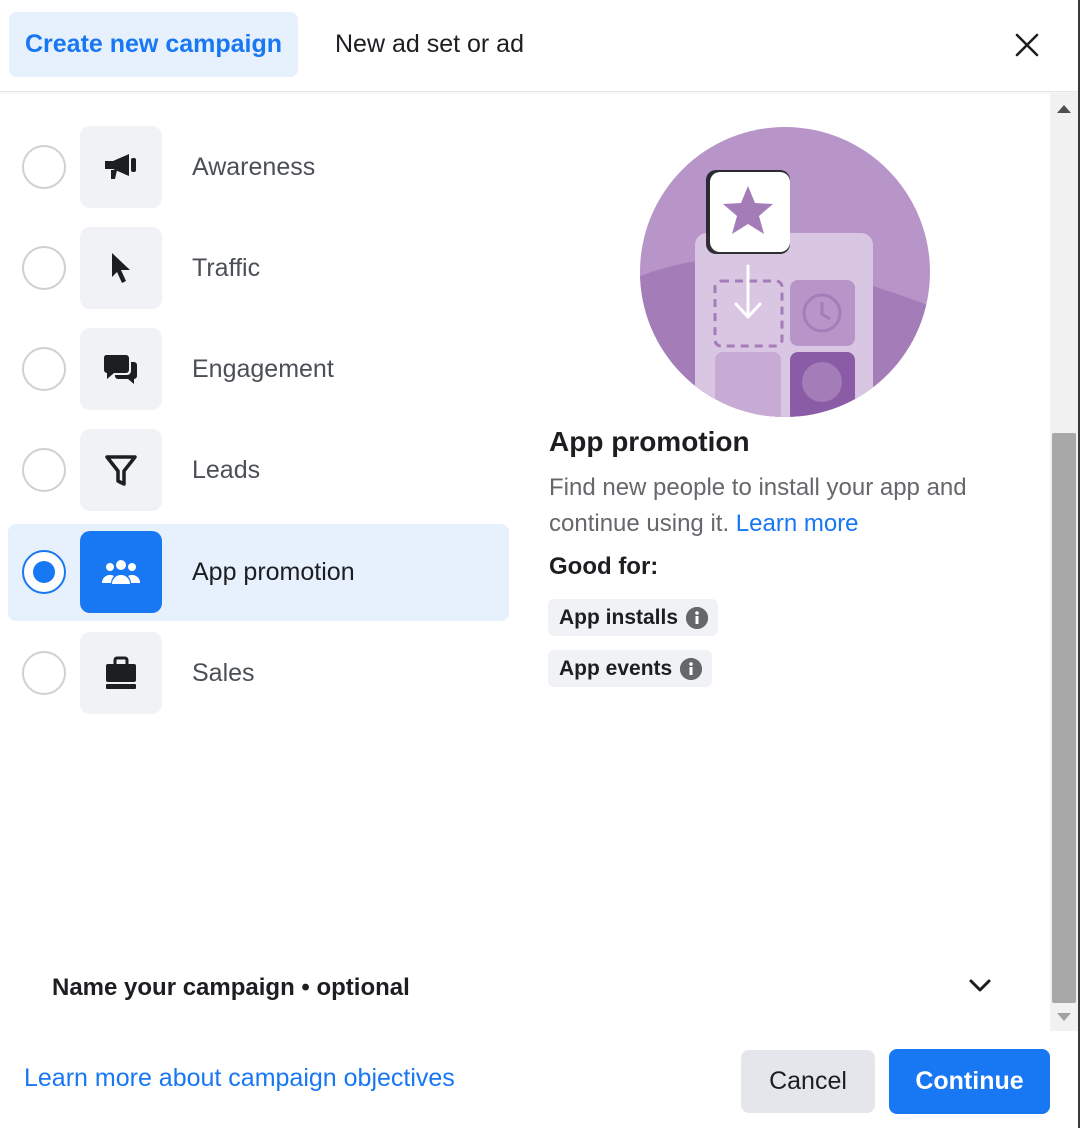  I want to click on tab-create-new-campaign: Create new campaign, so click(153, 44).